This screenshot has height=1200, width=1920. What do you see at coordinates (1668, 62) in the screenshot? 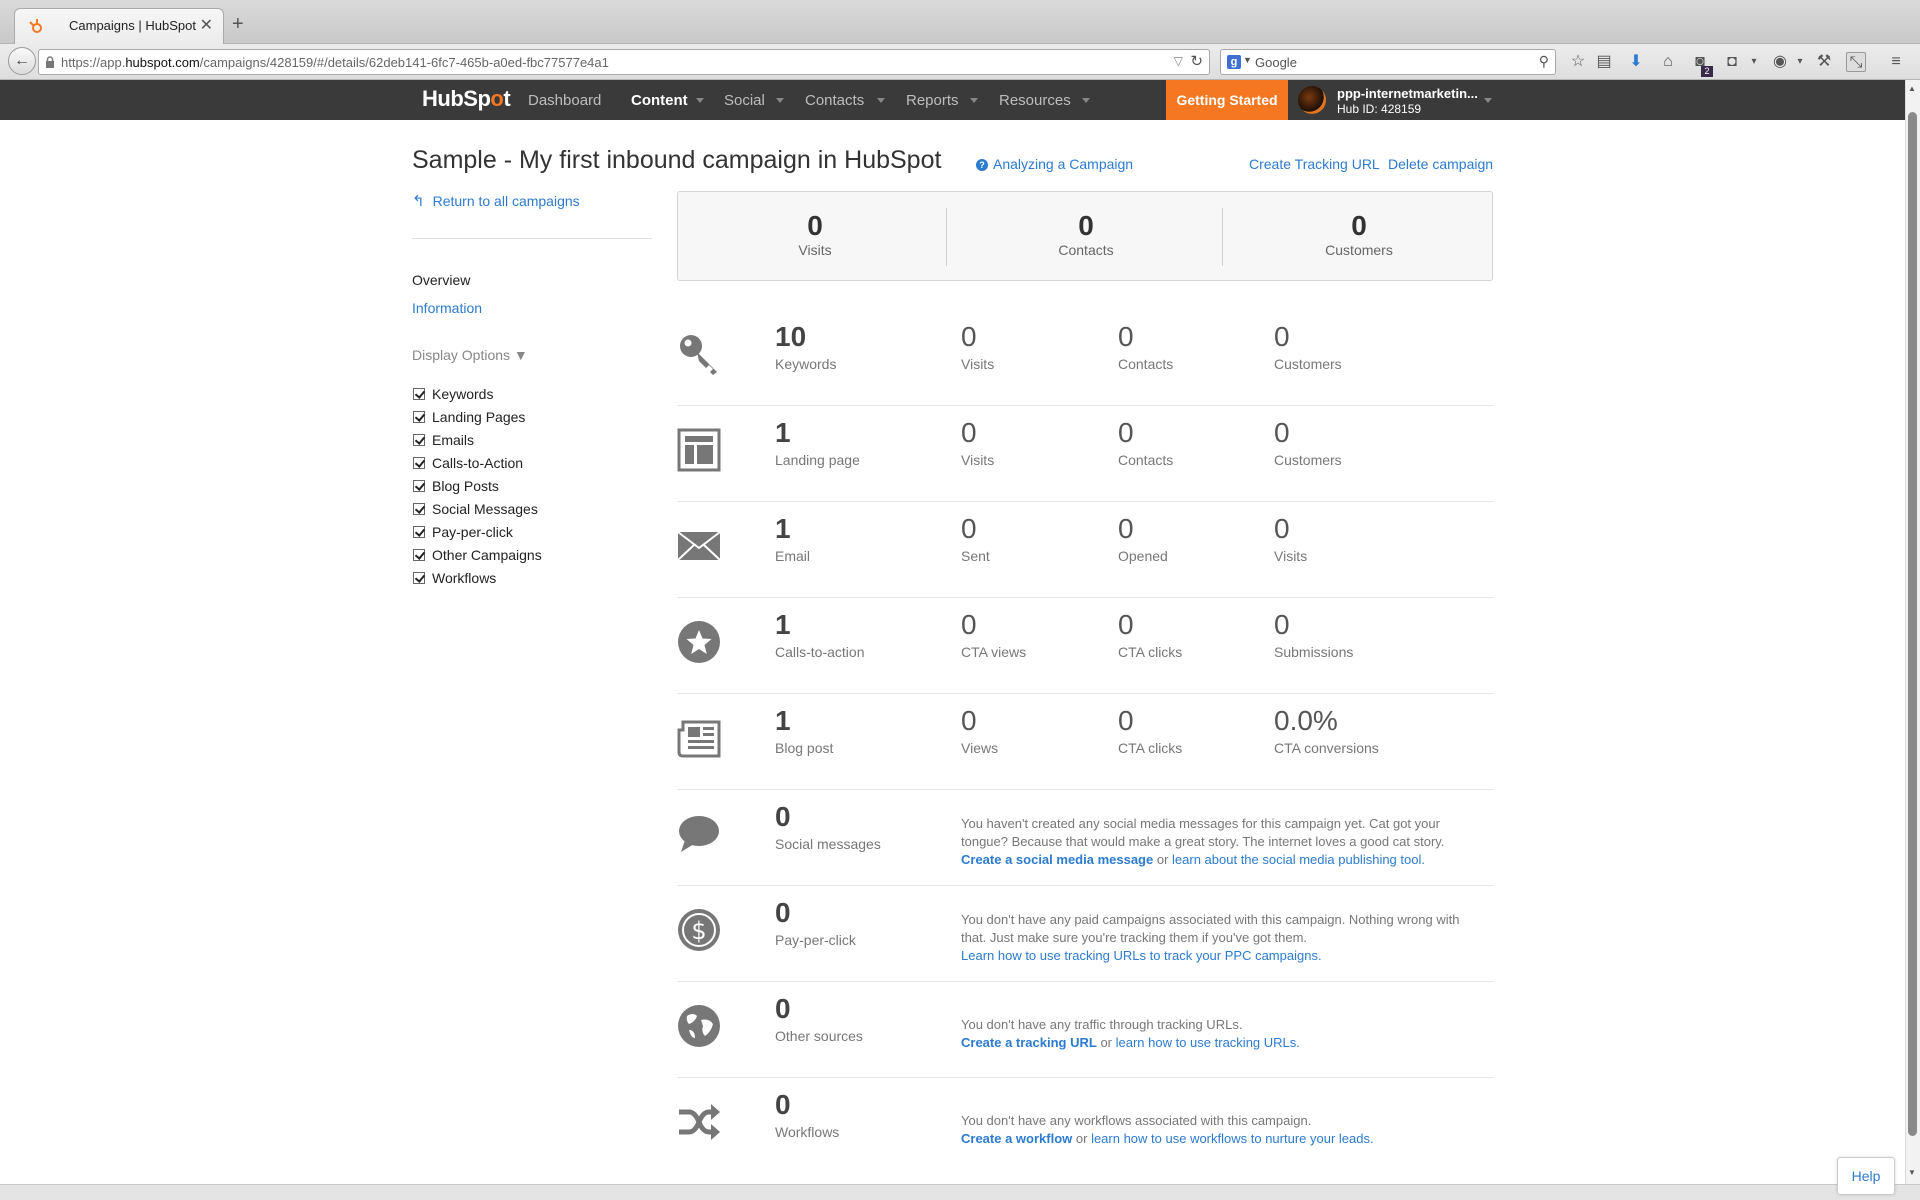
I see `home-icon: ⌂` at bounding box center [1668, 62].